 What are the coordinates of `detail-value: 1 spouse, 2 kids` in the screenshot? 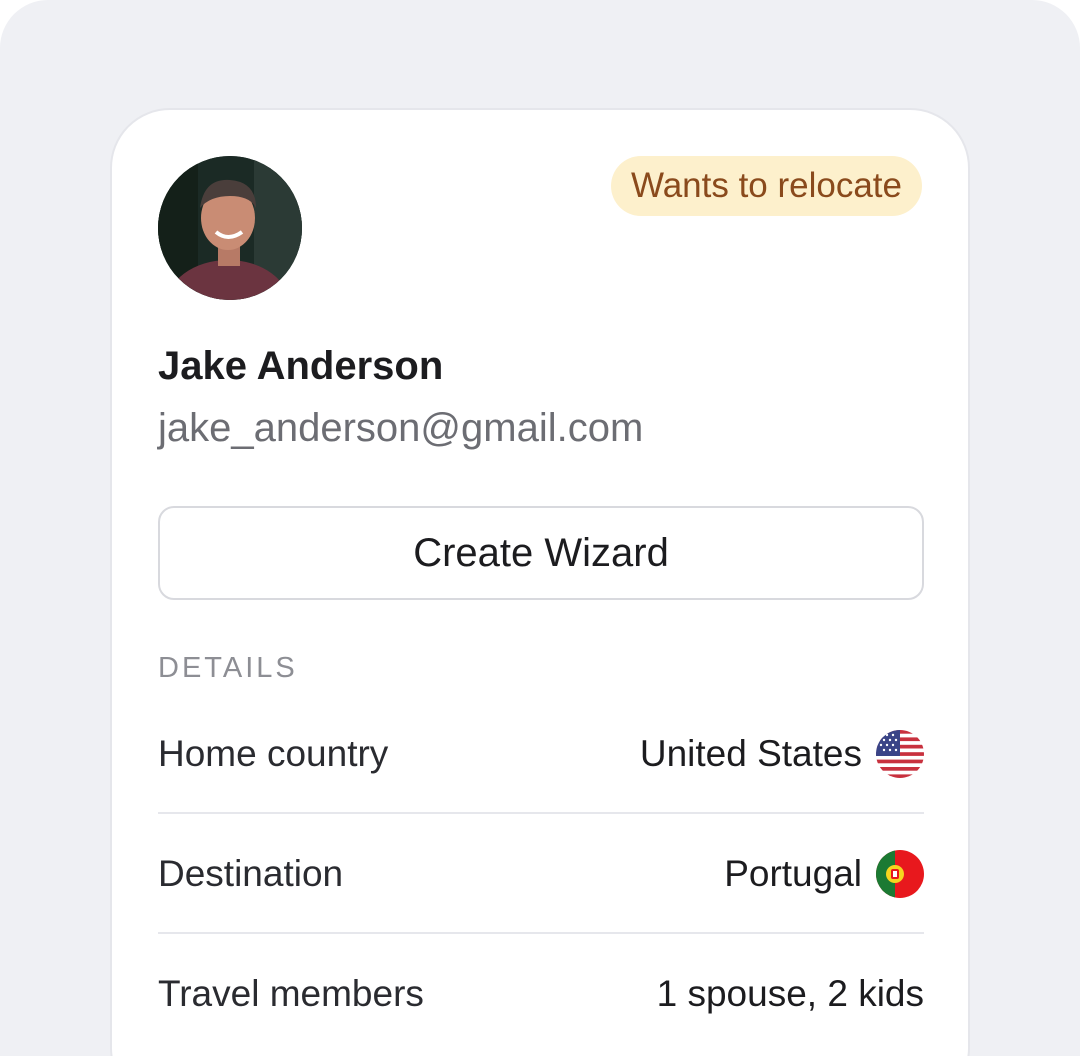 It's located at (790, 993).